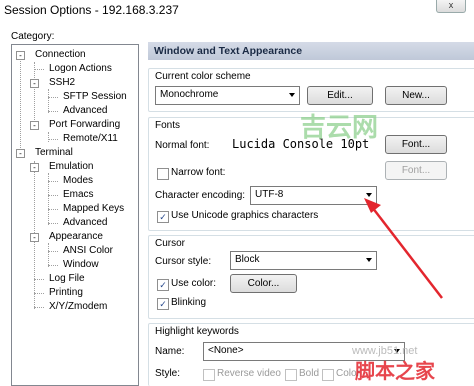 The width and height of the screenshot is (474, 386). I want to click on watermark-brand: 脚本之家, so click(395, 371).